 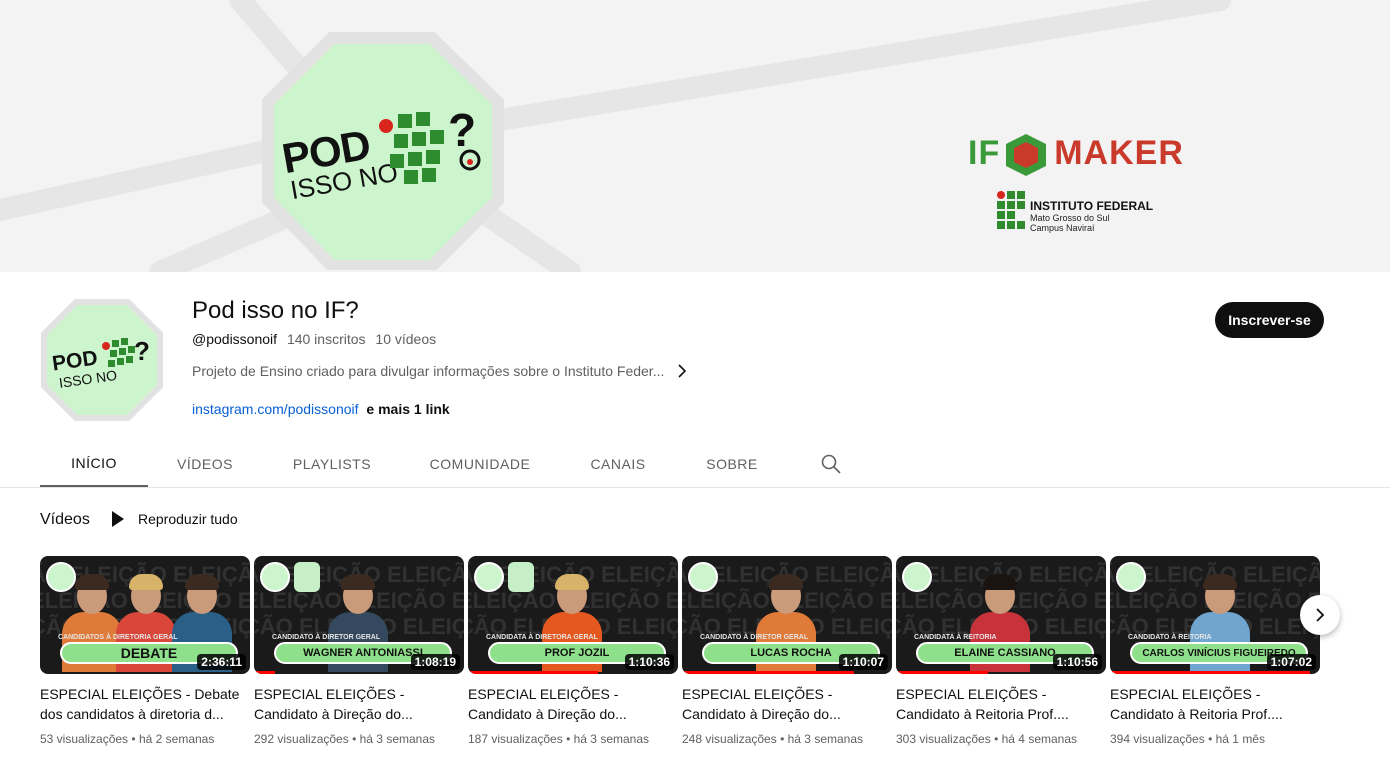 What do you see at coordinates (1062, 228) in the screenshot?
I see `institute-campus: Campus Naviraí` at bounding box center [1062, 228].